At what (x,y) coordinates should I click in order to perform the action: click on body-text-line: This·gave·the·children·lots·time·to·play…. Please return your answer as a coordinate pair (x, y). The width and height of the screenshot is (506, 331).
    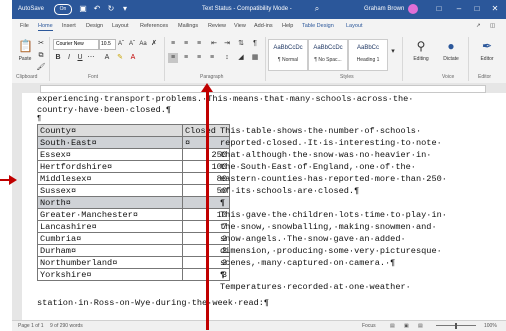
    Looking at the image, I should click on (333, 215).